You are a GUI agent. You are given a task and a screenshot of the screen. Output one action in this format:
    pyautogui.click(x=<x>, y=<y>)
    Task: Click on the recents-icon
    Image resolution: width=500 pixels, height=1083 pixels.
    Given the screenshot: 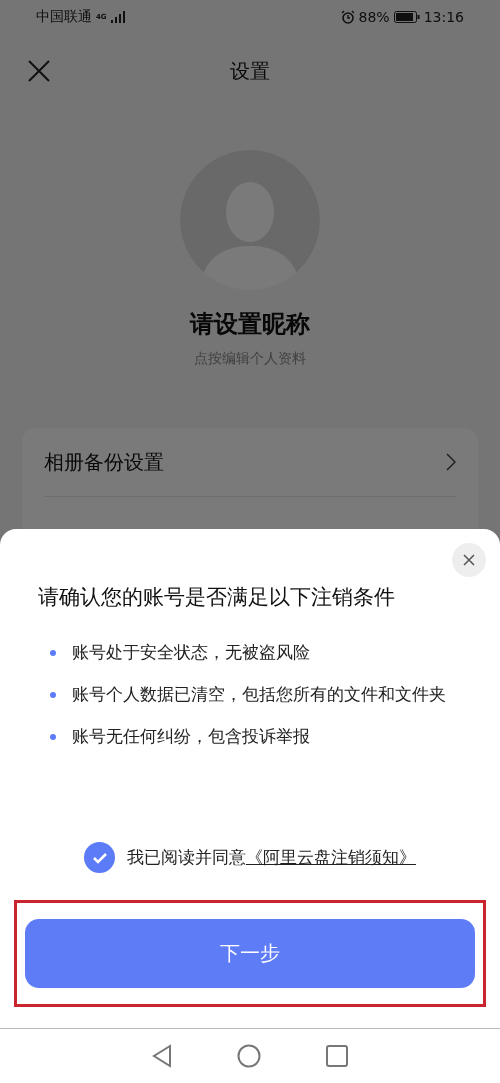 What is the action you would take?
    pyautogui.click(x=336, y=1056)
    